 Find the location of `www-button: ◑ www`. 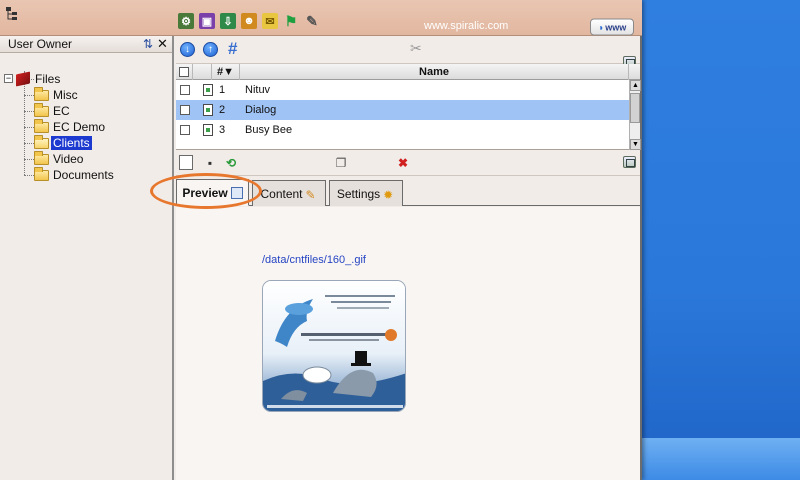

www-button: ◑ www is located at coordinates (612, 27).